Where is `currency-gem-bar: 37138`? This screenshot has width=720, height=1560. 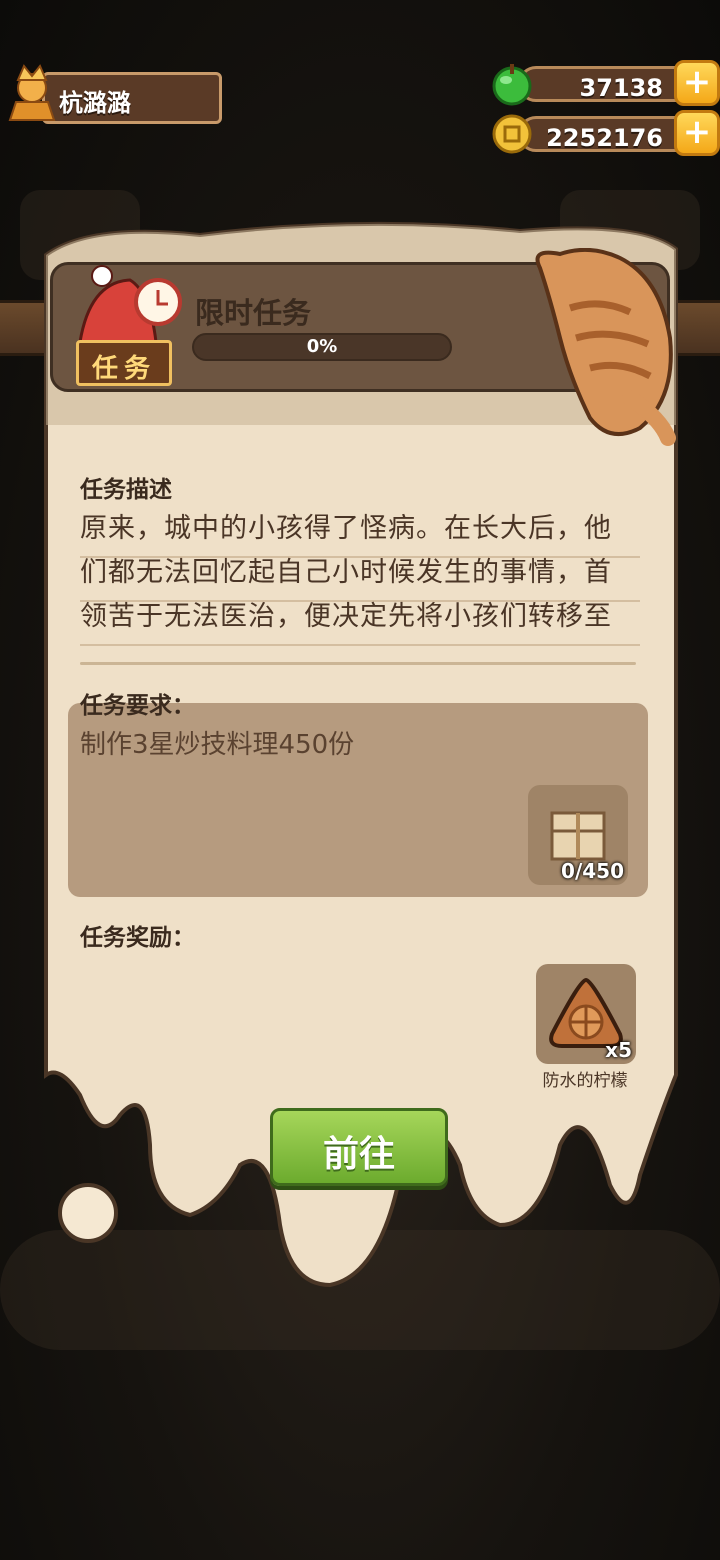 currency-gem-bar: 37138 is located at coordinates (609, 84).